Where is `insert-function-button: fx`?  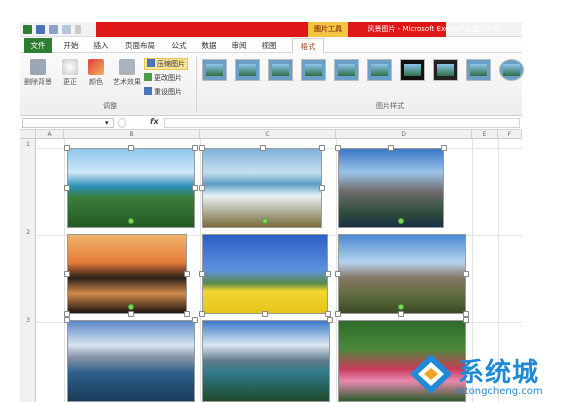
insert-function-button: fx is located at coordinates (154, 121).